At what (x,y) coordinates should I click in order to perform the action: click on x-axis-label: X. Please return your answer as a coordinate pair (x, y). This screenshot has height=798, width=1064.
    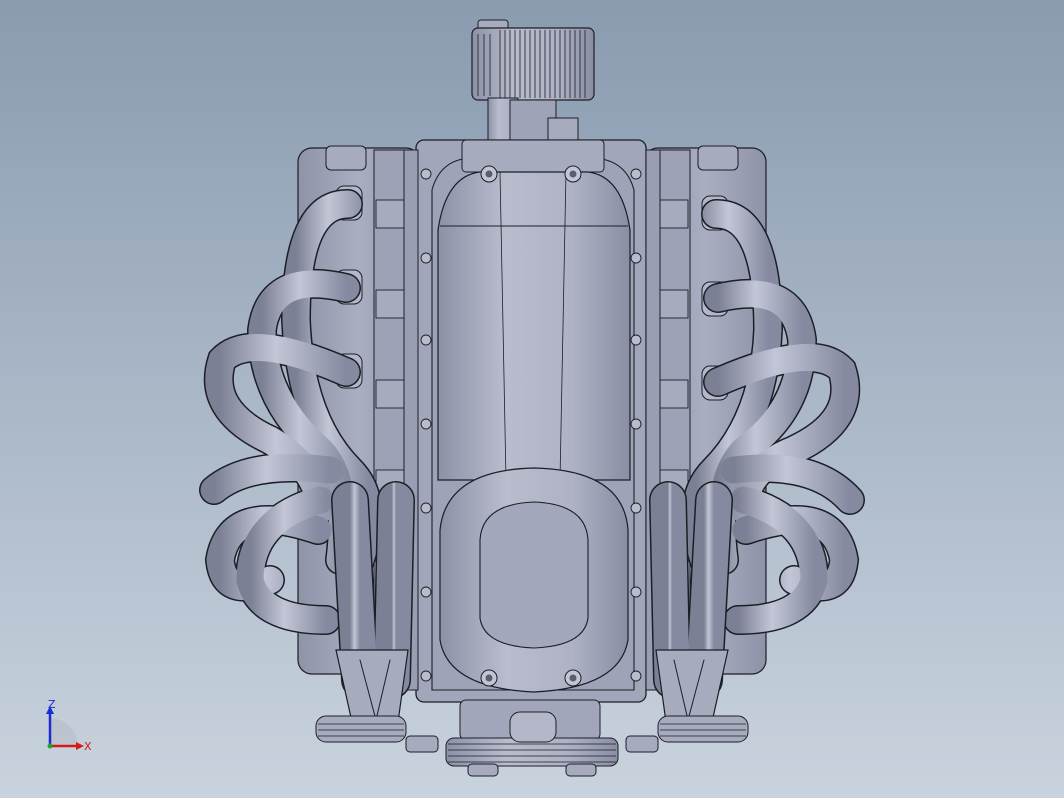
    Looking at the image, I should click on (88, 746).